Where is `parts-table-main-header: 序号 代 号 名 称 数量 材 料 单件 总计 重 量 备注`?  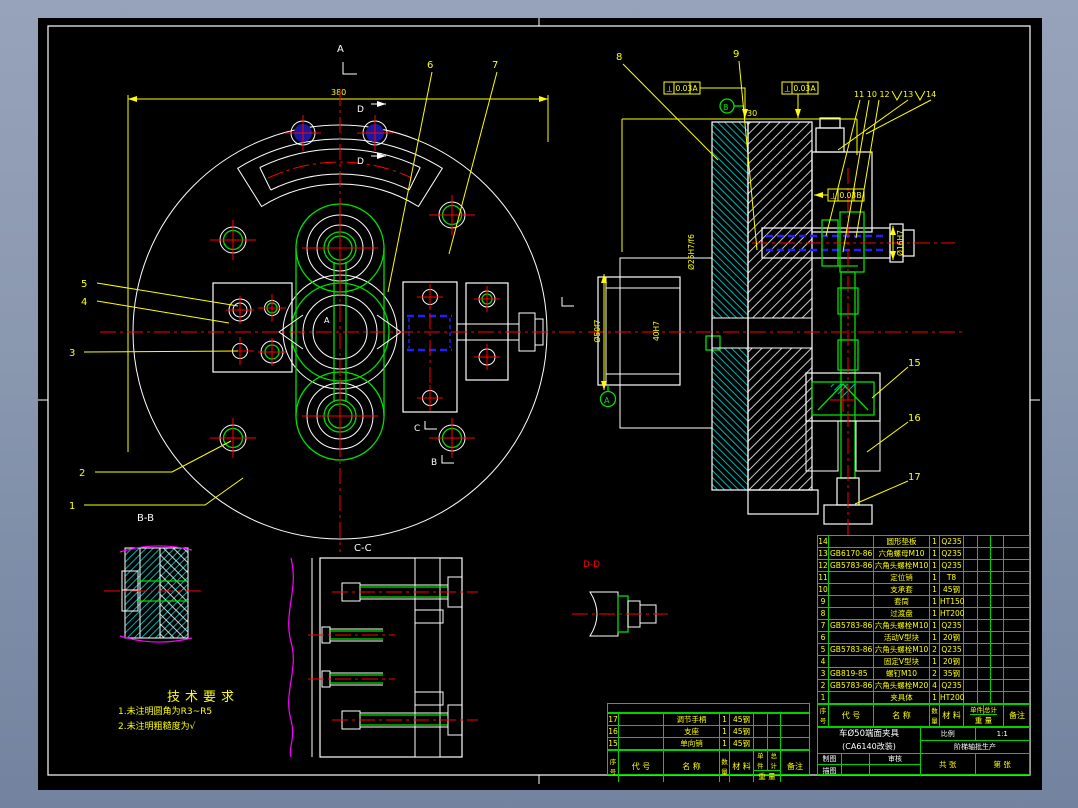 parts-table-main-header: 序号 代 号 名 称 数量 材 料 单件 总计 重 量 备注 is located at coordinates (923, 715).